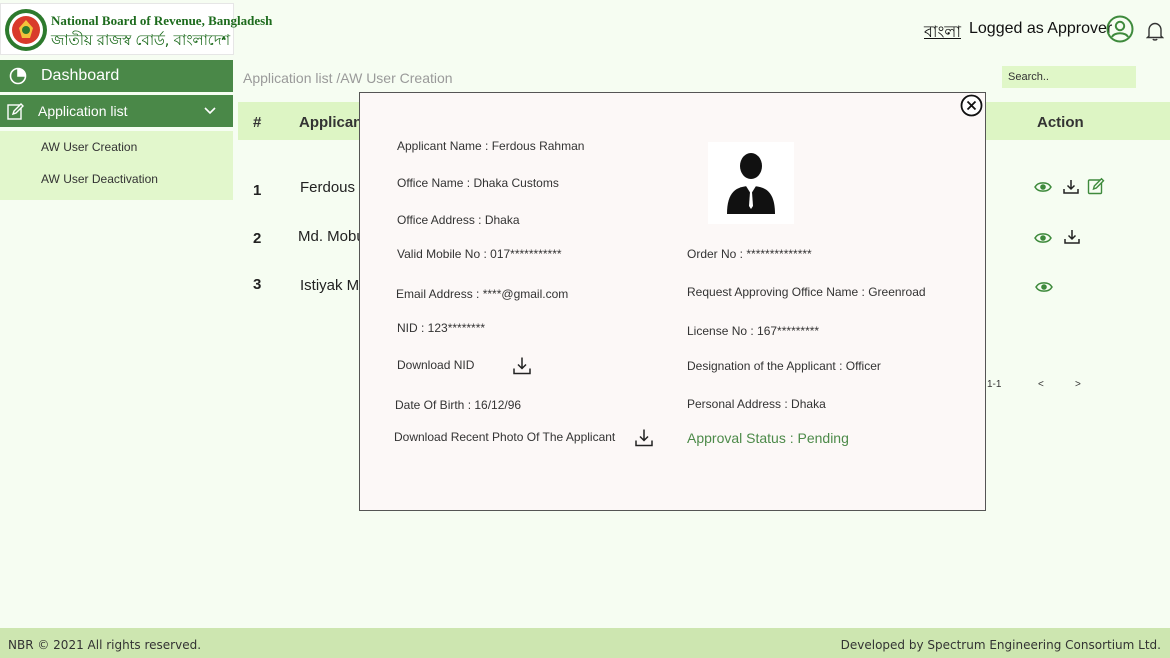 This screenshot has height=658, width=1170. What do you see at coordinates (26, 30) in the screenshot?
I see `nbr-seal-icon` at bounding box center [26, 30].